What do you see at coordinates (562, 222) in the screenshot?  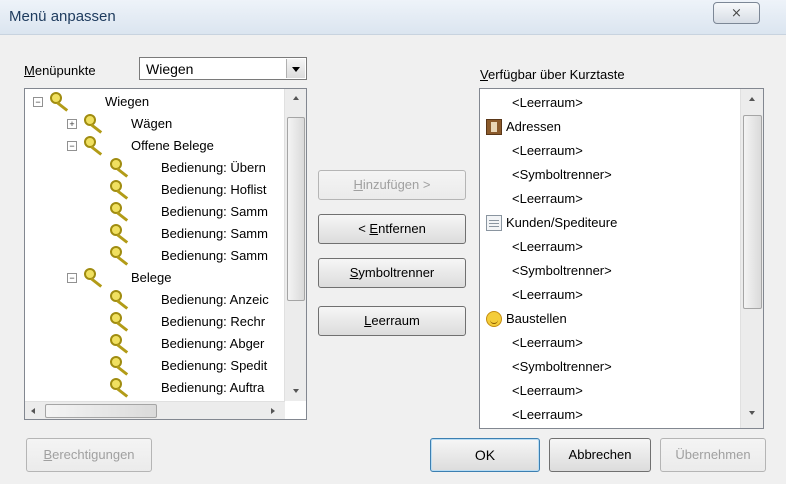 I see `available-item-label: Kunden/Spediteure` at bounding box center [562, 222].